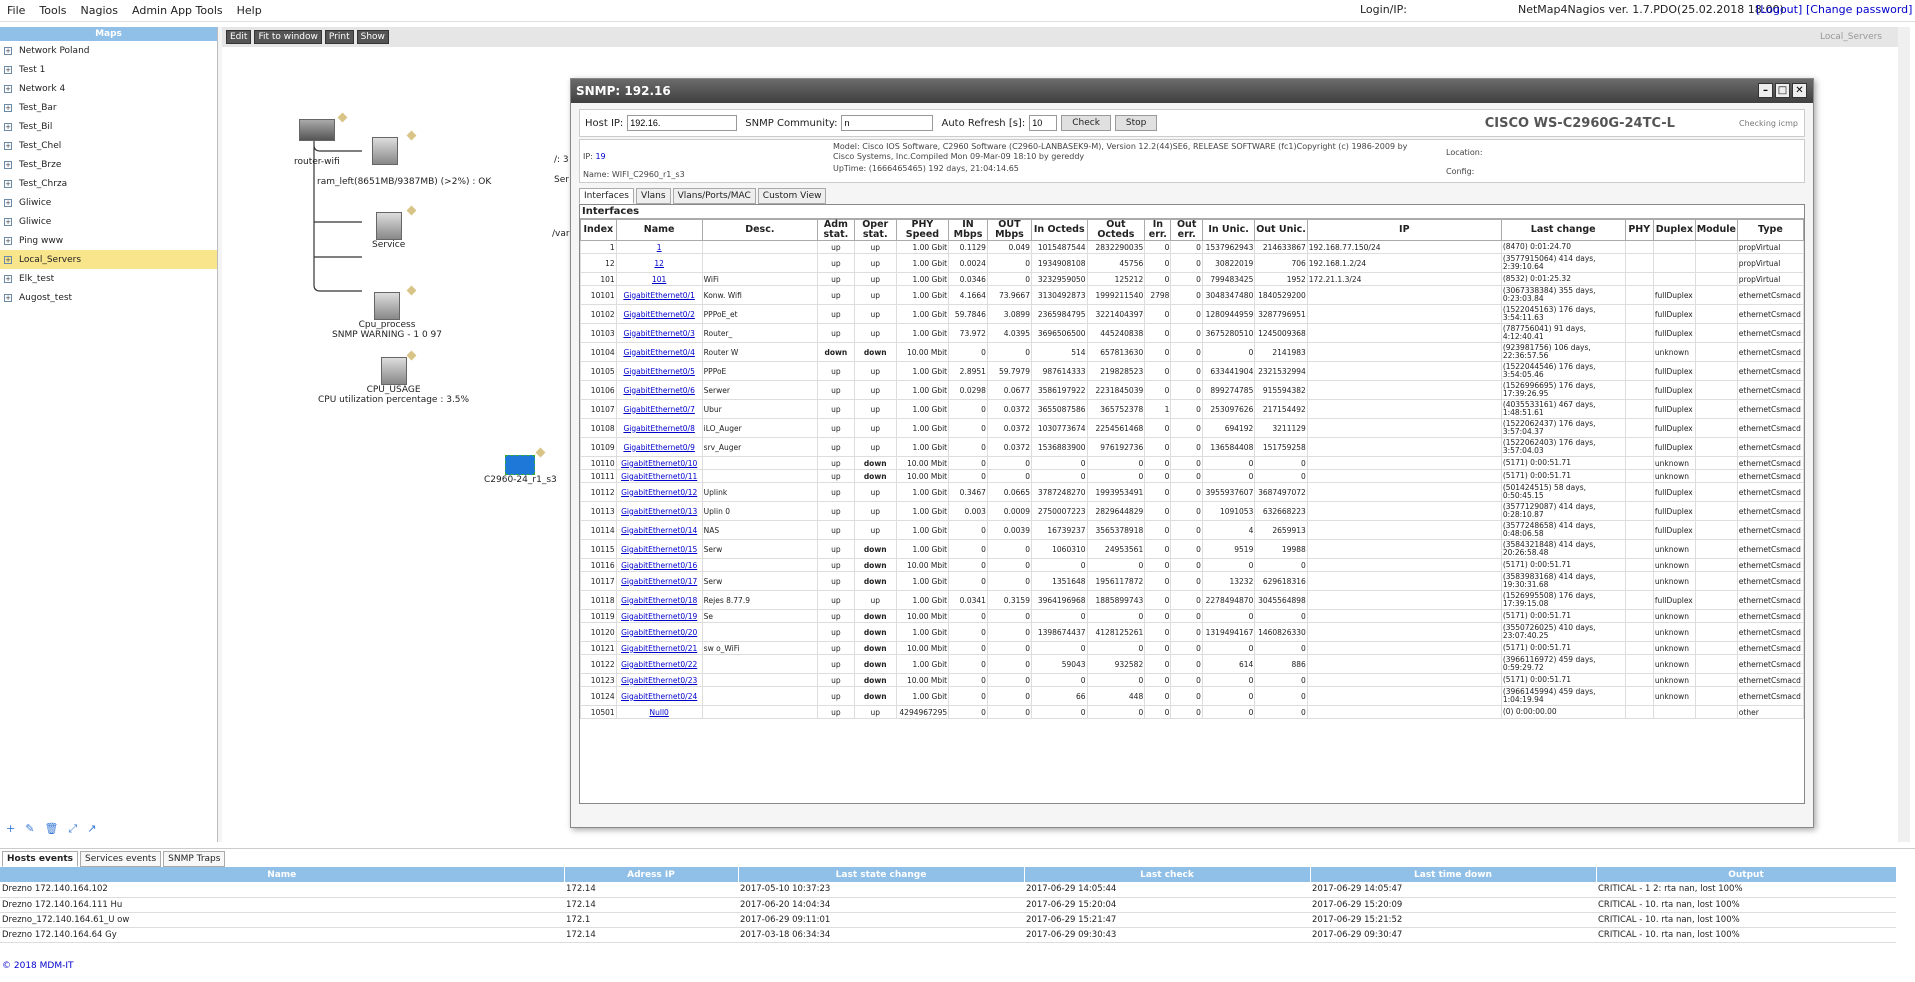 This screenshot has height=982, width=1915. What do you see at coordinates (659, 530) in the screenshot?
I see `interface-link: GigabitEthernet0/14` at bounding box center [659, 530].